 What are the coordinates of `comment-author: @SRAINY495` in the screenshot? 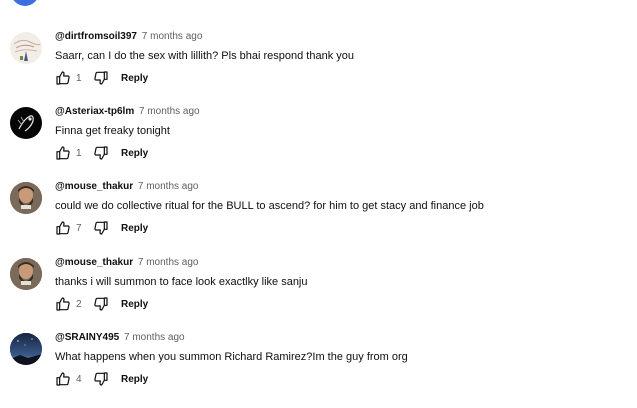 It's located at (87, 337).